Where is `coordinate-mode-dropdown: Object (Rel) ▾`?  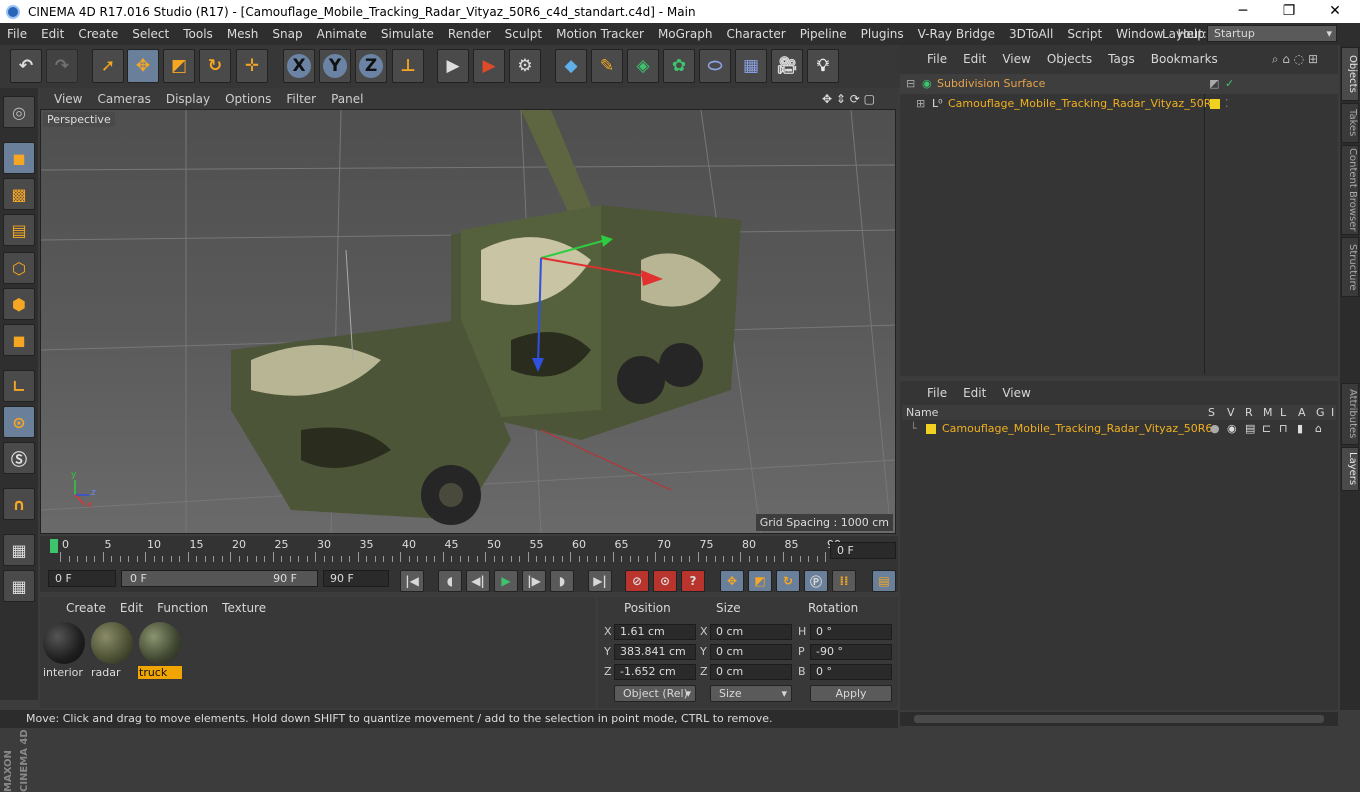
coordinate-mode-dropdown: Object (Rel) ▾ is located at coordinates (655, 693).